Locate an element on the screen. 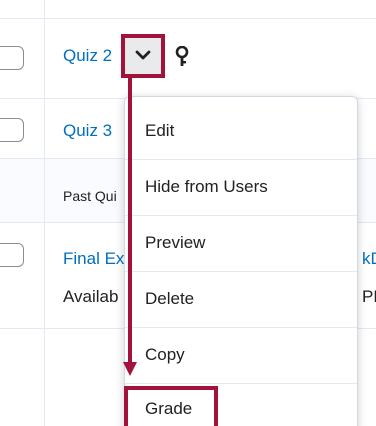 The image size is (376, 426). availability-text: Availab is located at coordinates (91, 296).